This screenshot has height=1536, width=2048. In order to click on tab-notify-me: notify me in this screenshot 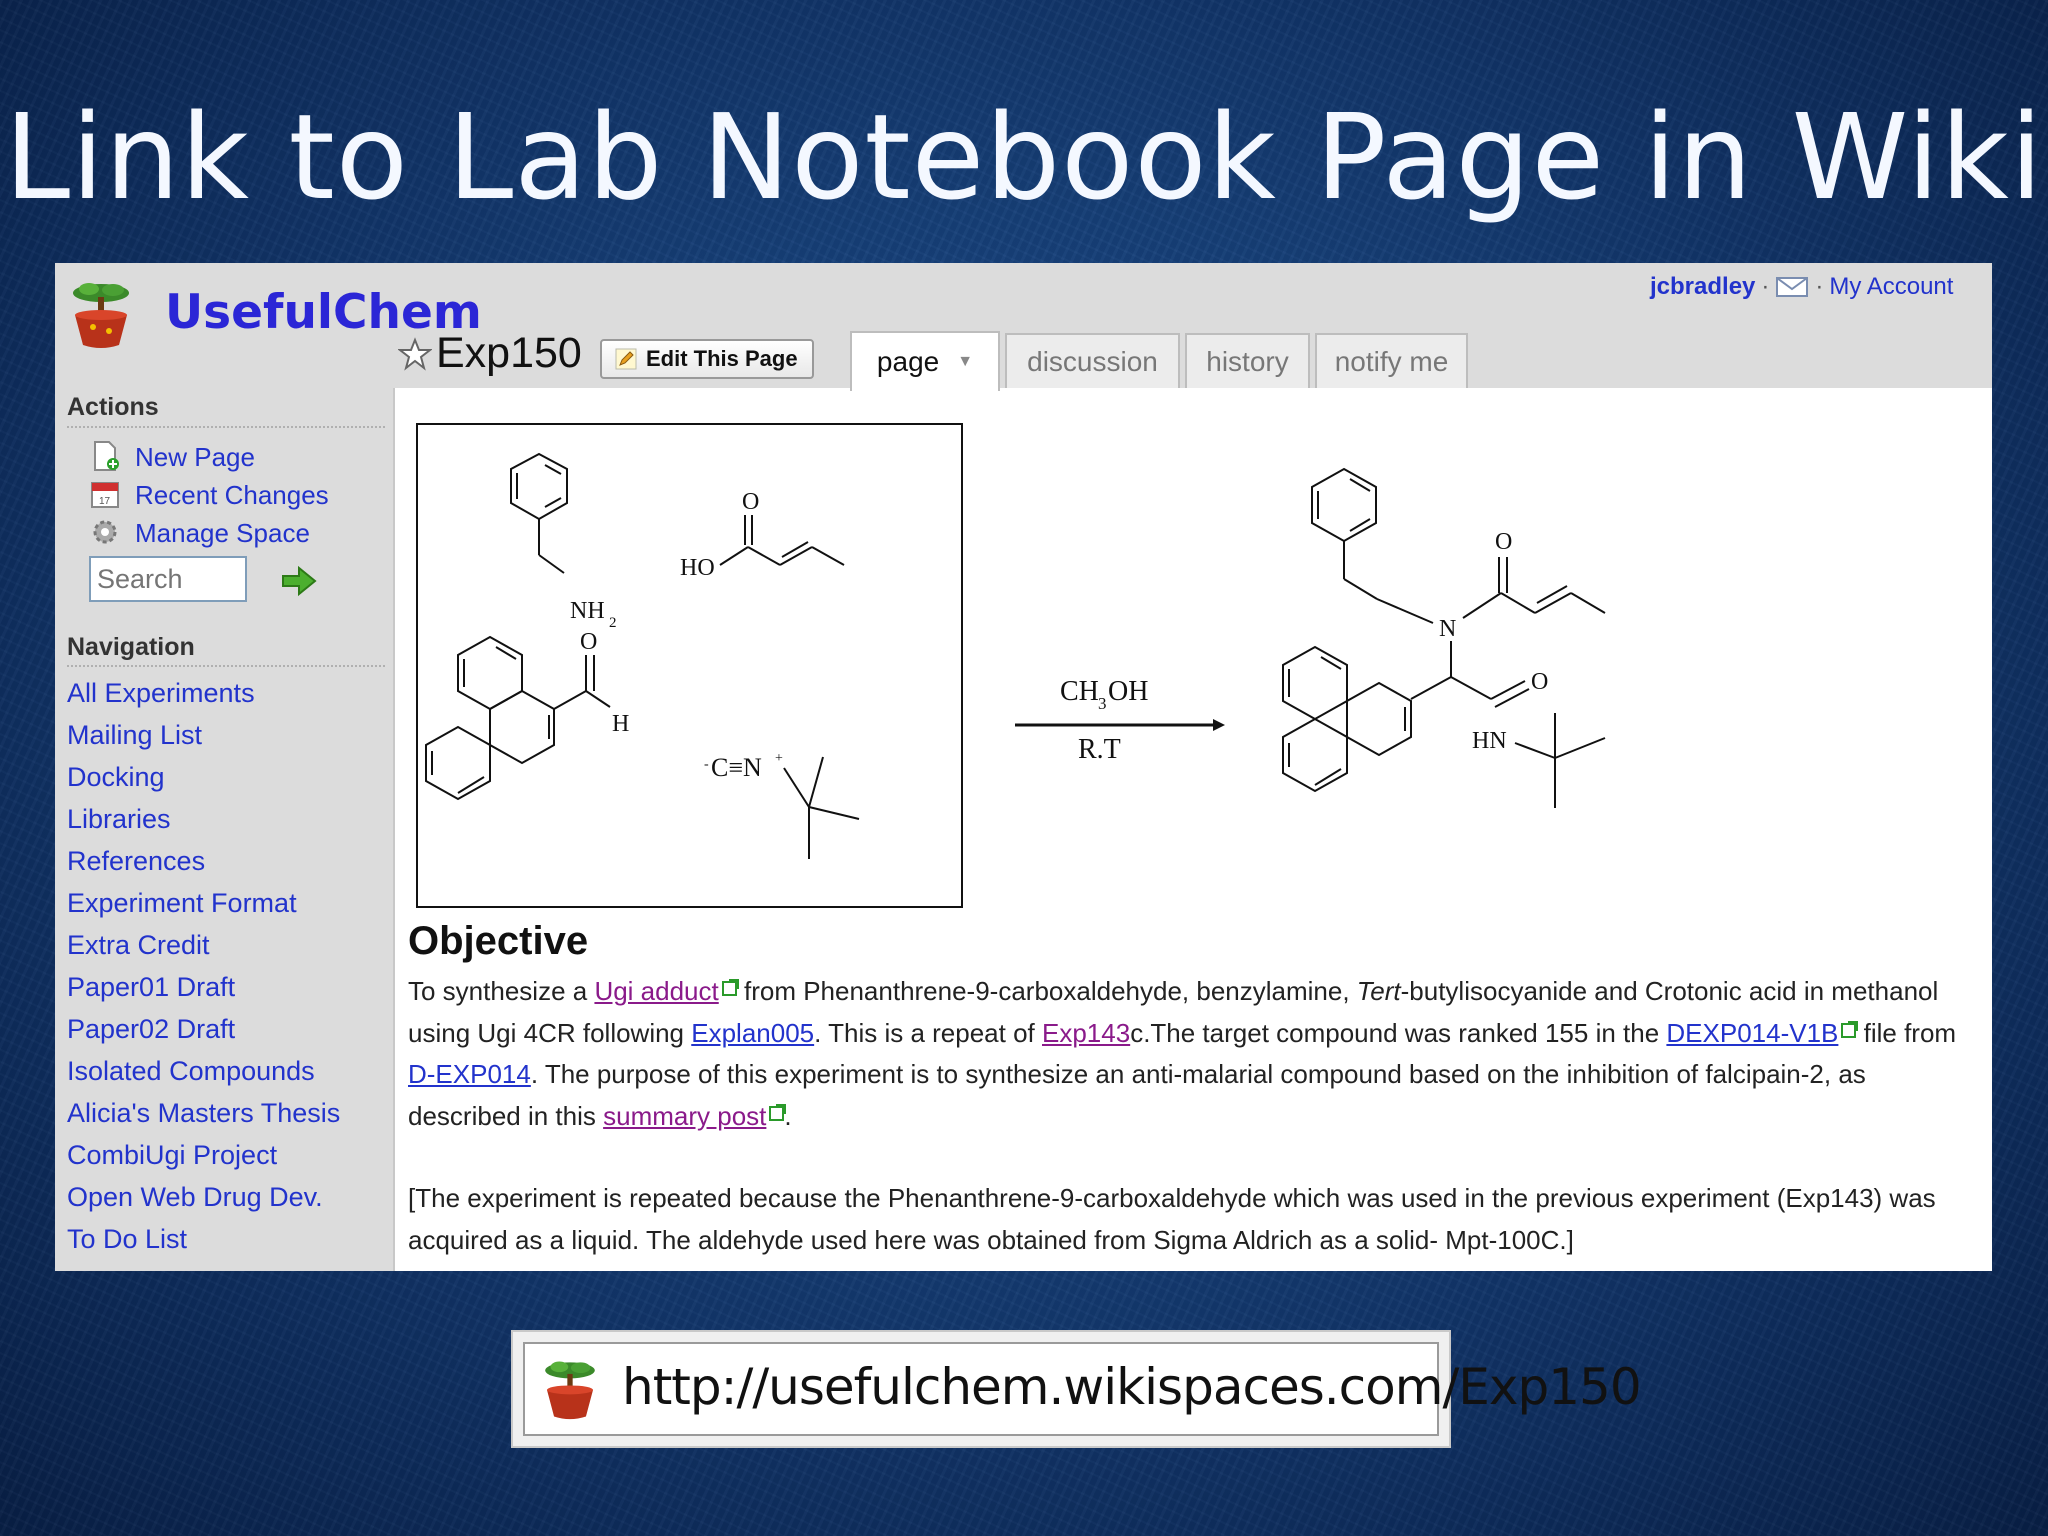, I will do `click(1391, 361)`.